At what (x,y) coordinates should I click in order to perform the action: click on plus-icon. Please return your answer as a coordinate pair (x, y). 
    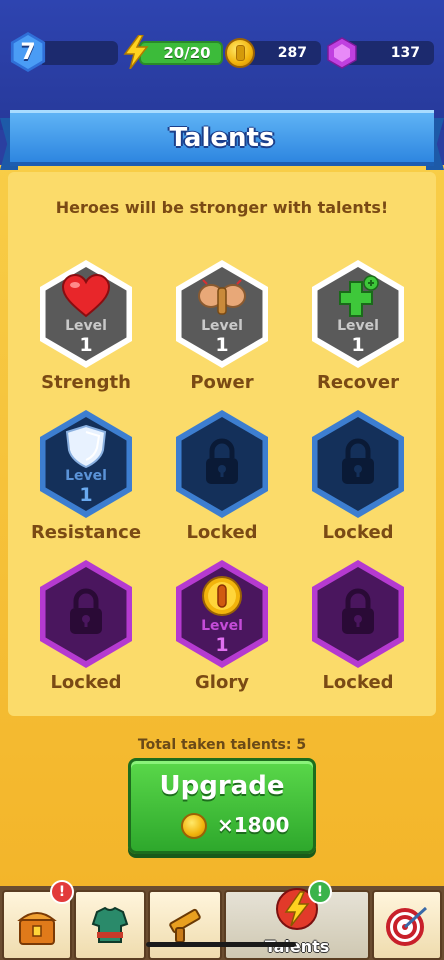
    Looking at the image, I should click on (359, 296).